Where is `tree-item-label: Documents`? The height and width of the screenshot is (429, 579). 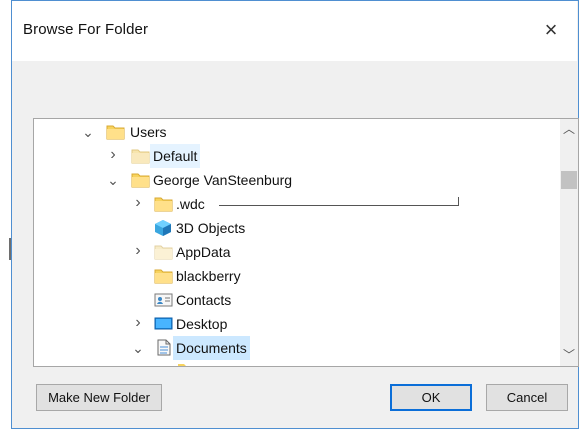 tree-item-label: Documents is located at coordinates (211, 348).